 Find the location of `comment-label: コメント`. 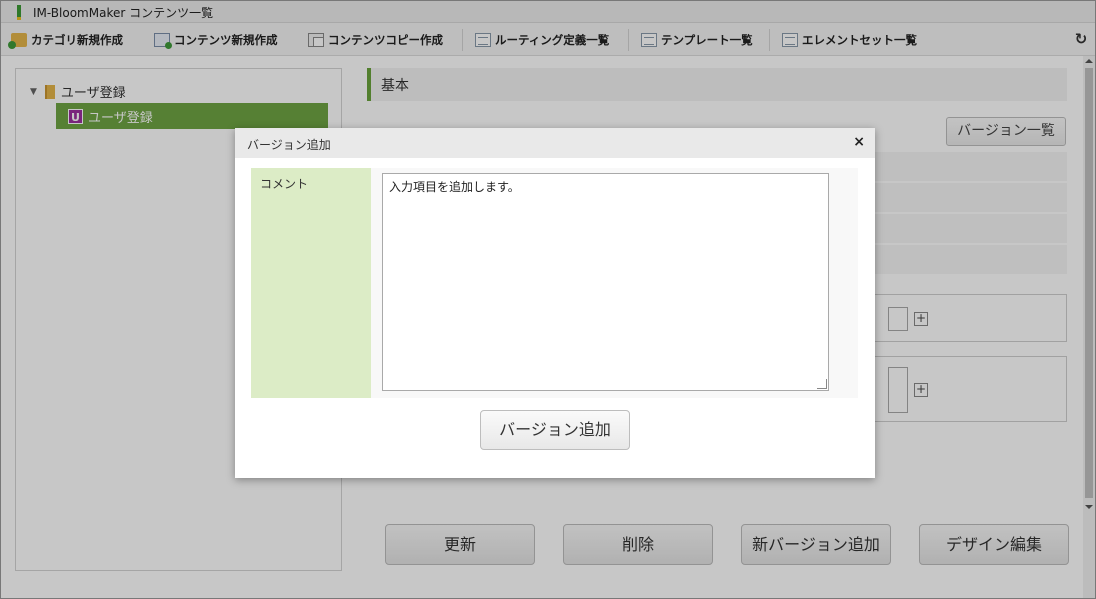

comment-label: コメント is located at coordinates (311, 283).